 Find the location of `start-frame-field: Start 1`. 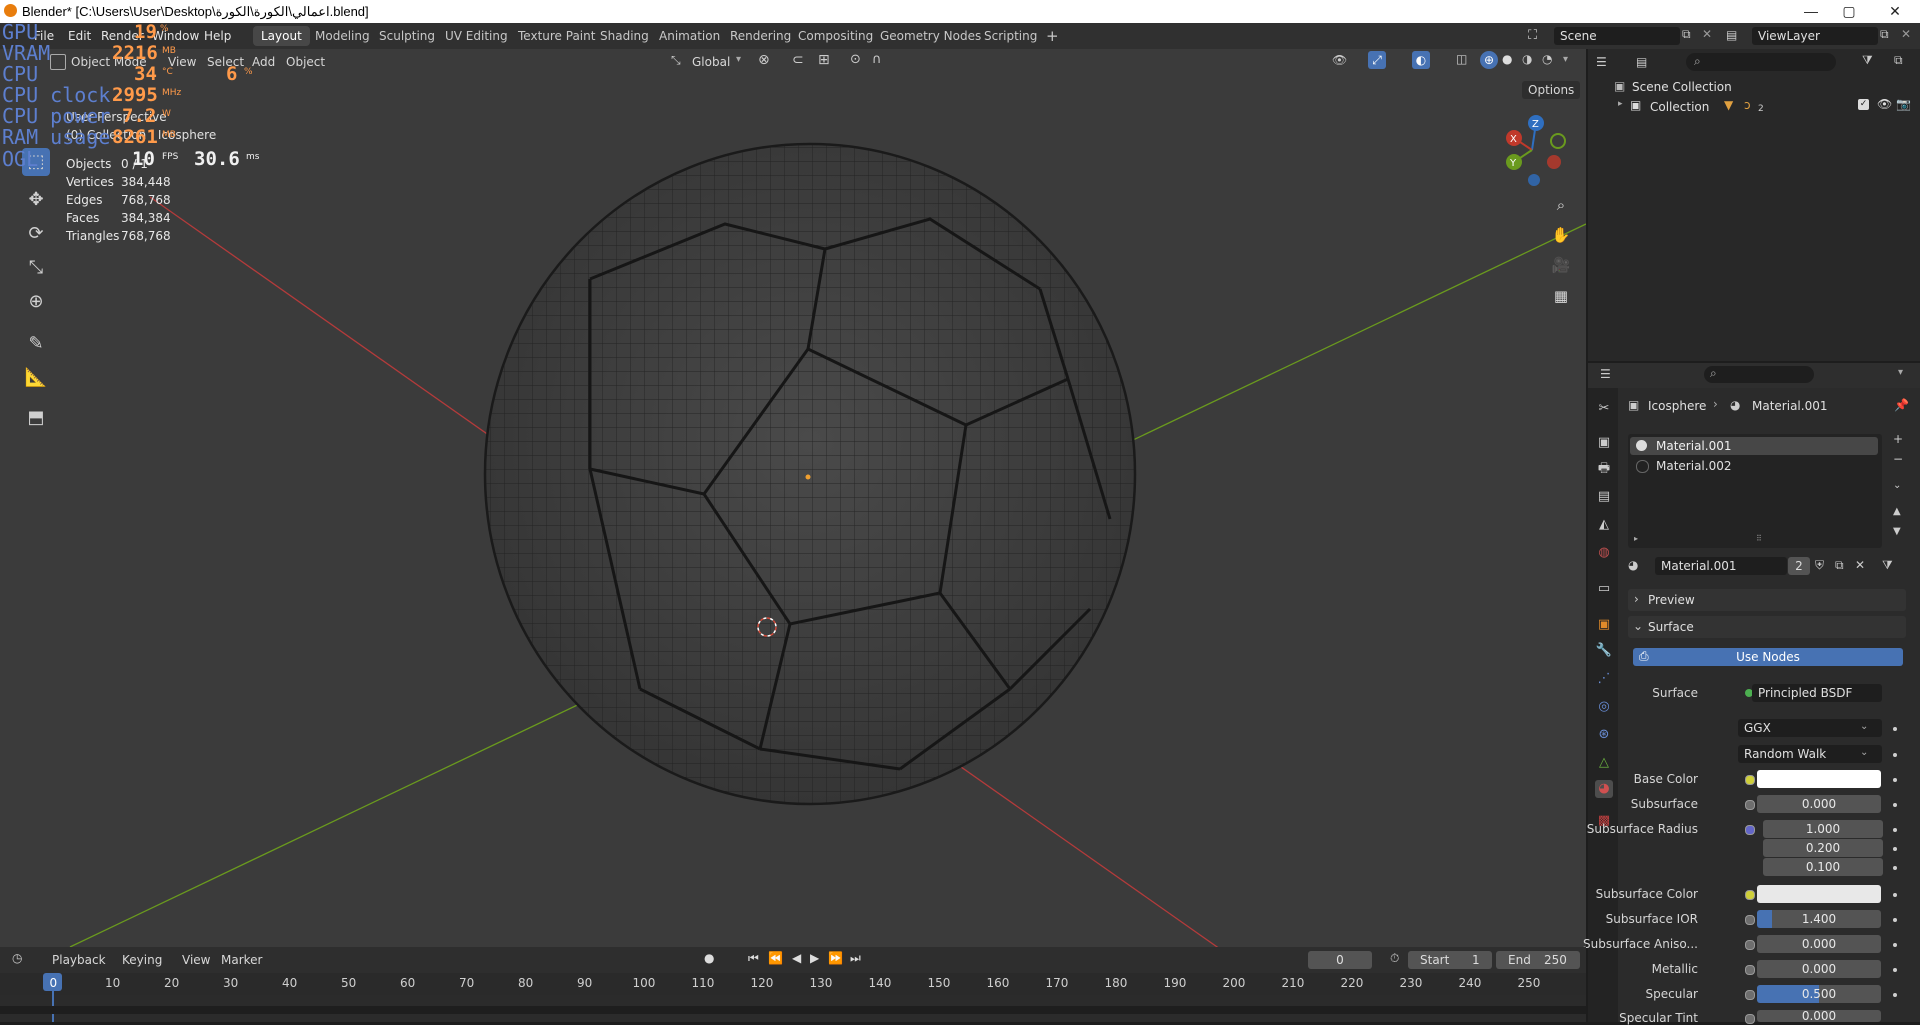

start-frame-field: Start 1 is located at coordinates (1450, 960).